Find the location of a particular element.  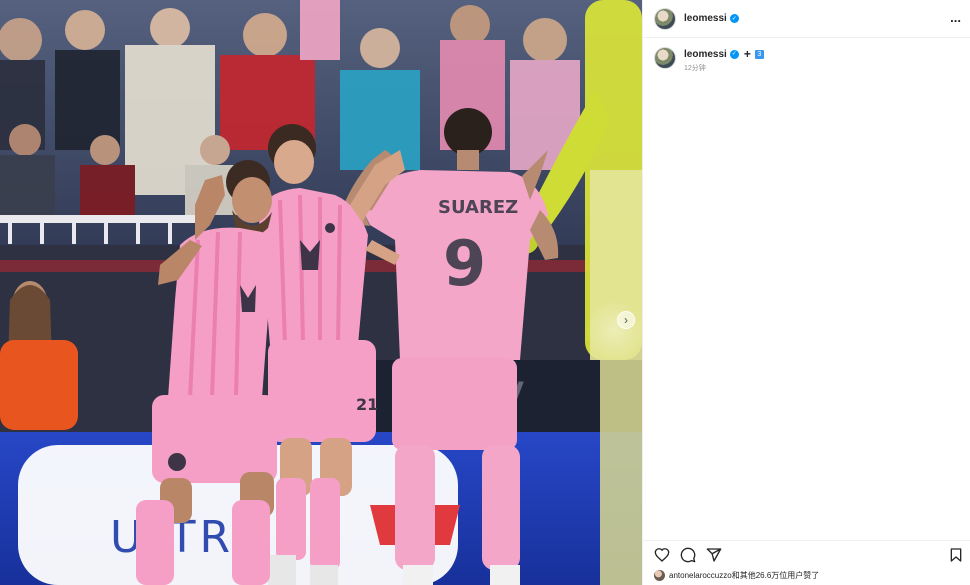

chevron-right-icon: › is located at coordinates (626, 320).